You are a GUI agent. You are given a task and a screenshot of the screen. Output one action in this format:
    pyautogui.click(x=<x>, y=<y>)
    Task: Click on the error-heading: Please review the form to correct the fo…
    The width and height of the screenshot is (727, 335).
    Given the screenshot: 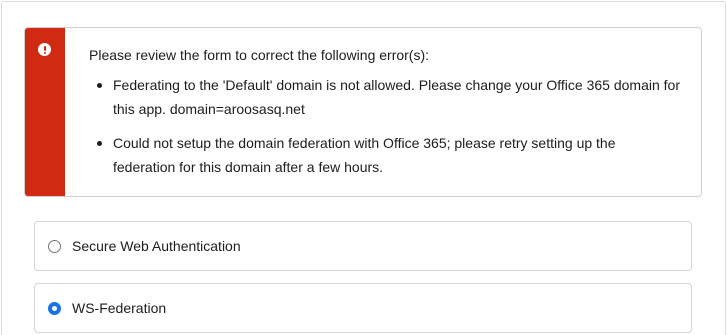 What is the action you would take?
    pyautogui.click(x=259, y=55)
    